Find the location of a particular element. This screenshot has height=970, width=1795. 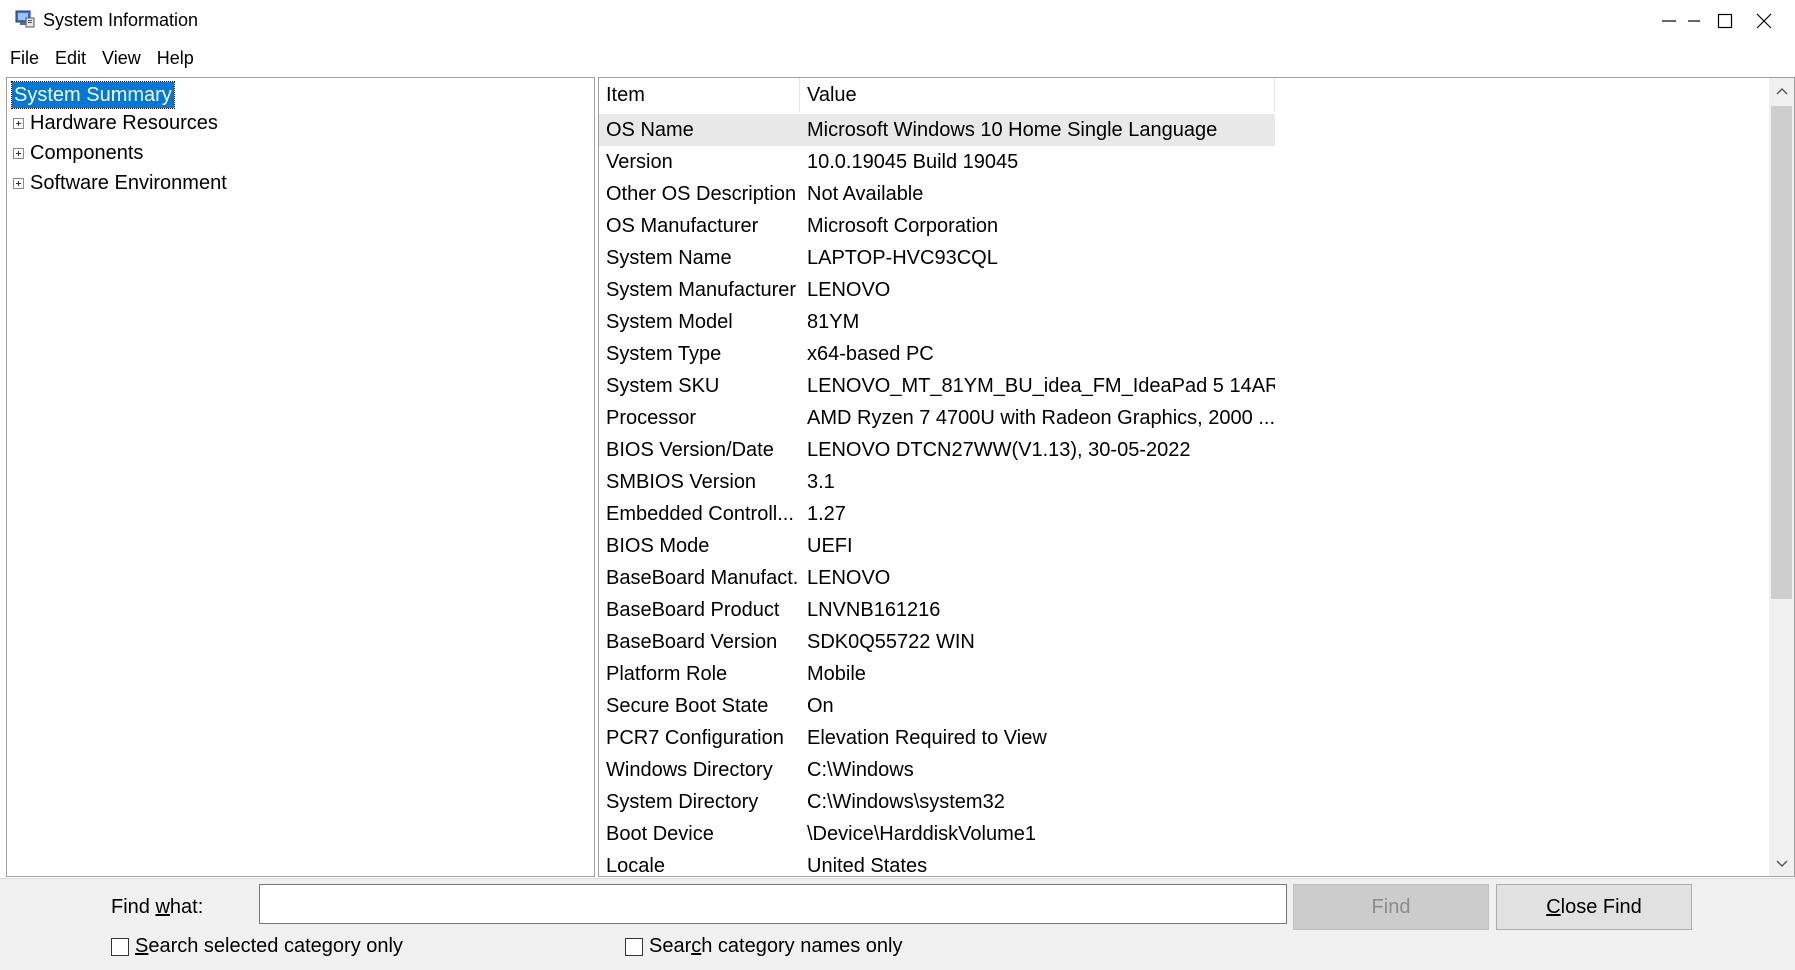

search-selected-category-checkbox: Search selected category only is located at coordinates (257, 946).